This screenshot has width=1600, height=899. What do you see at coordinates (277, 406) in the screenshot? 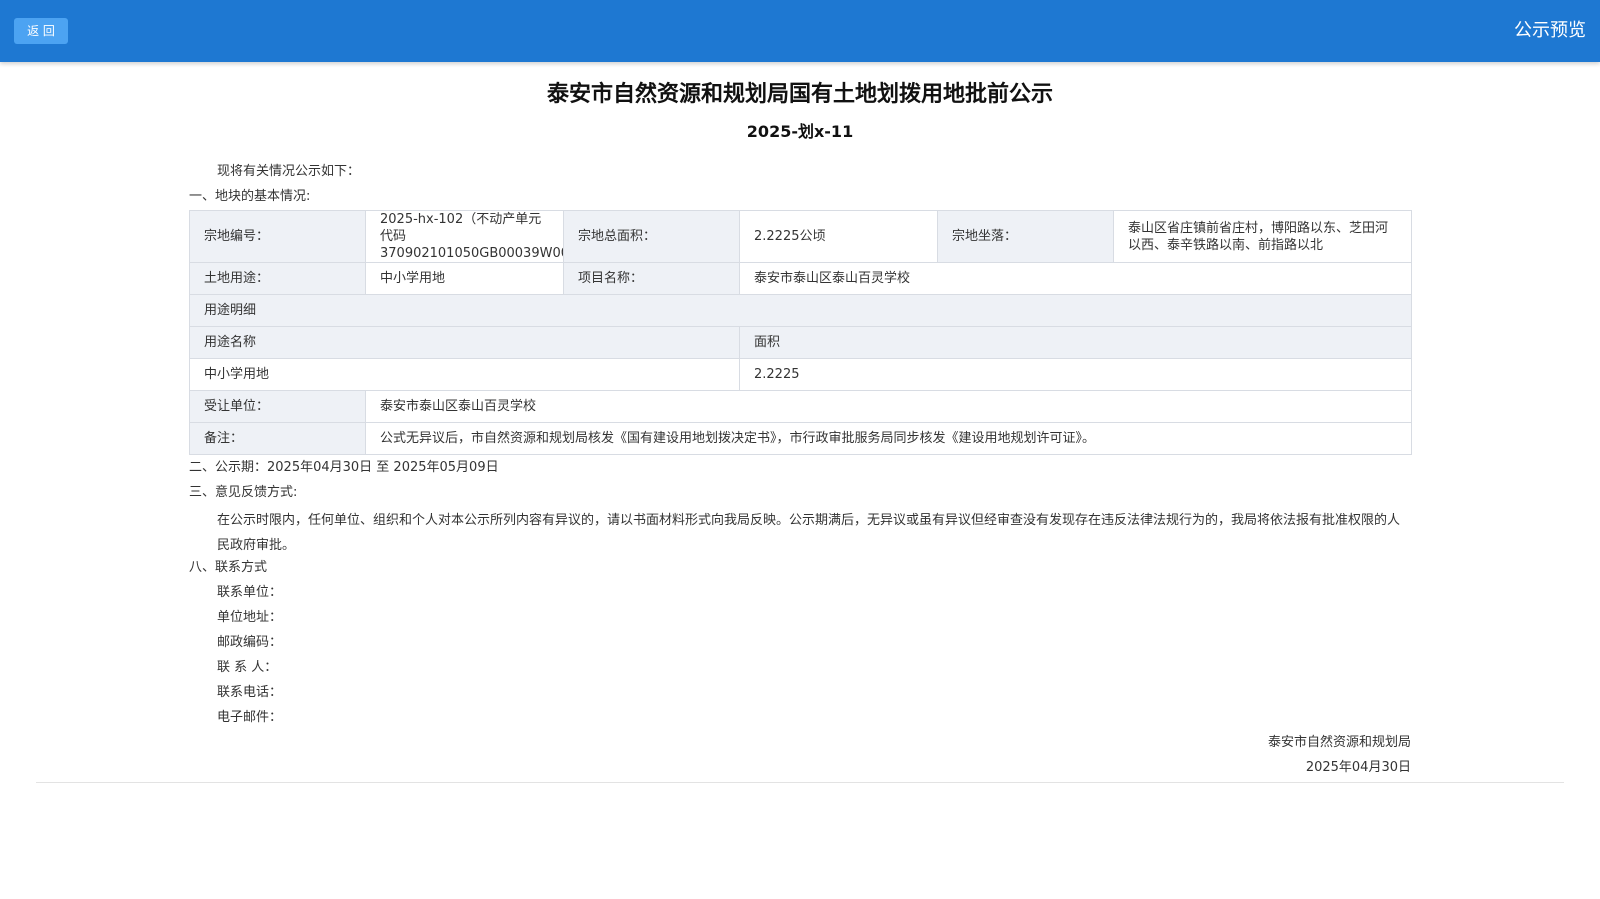
I see `assignee-label: 受让单位：` at bounding box center [277, 406].